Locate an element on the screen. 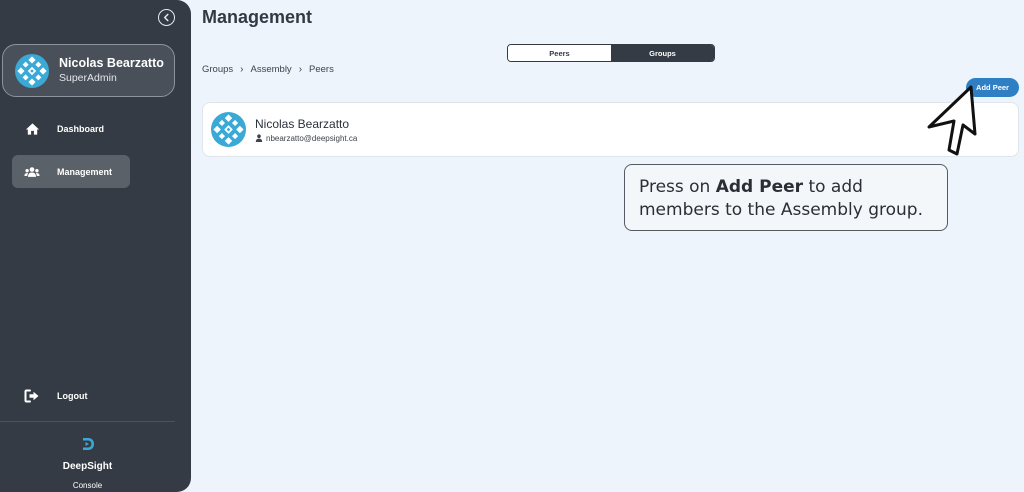 This screenshot has height=492, width=1024. sidebar-item-label: Dashboard is located at coordinates (81, 128).